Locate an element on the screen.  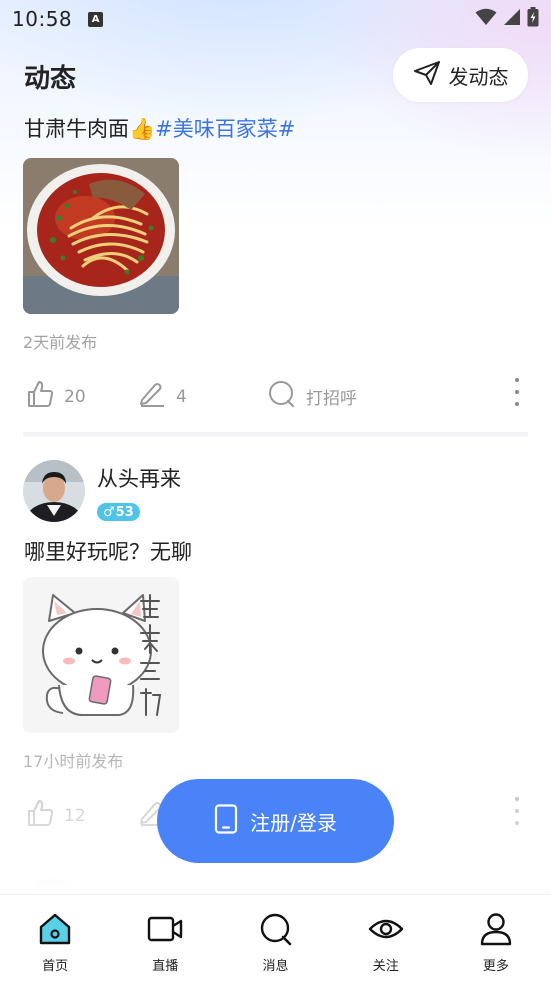
pencil-icon is located at coordinates (152, 396).